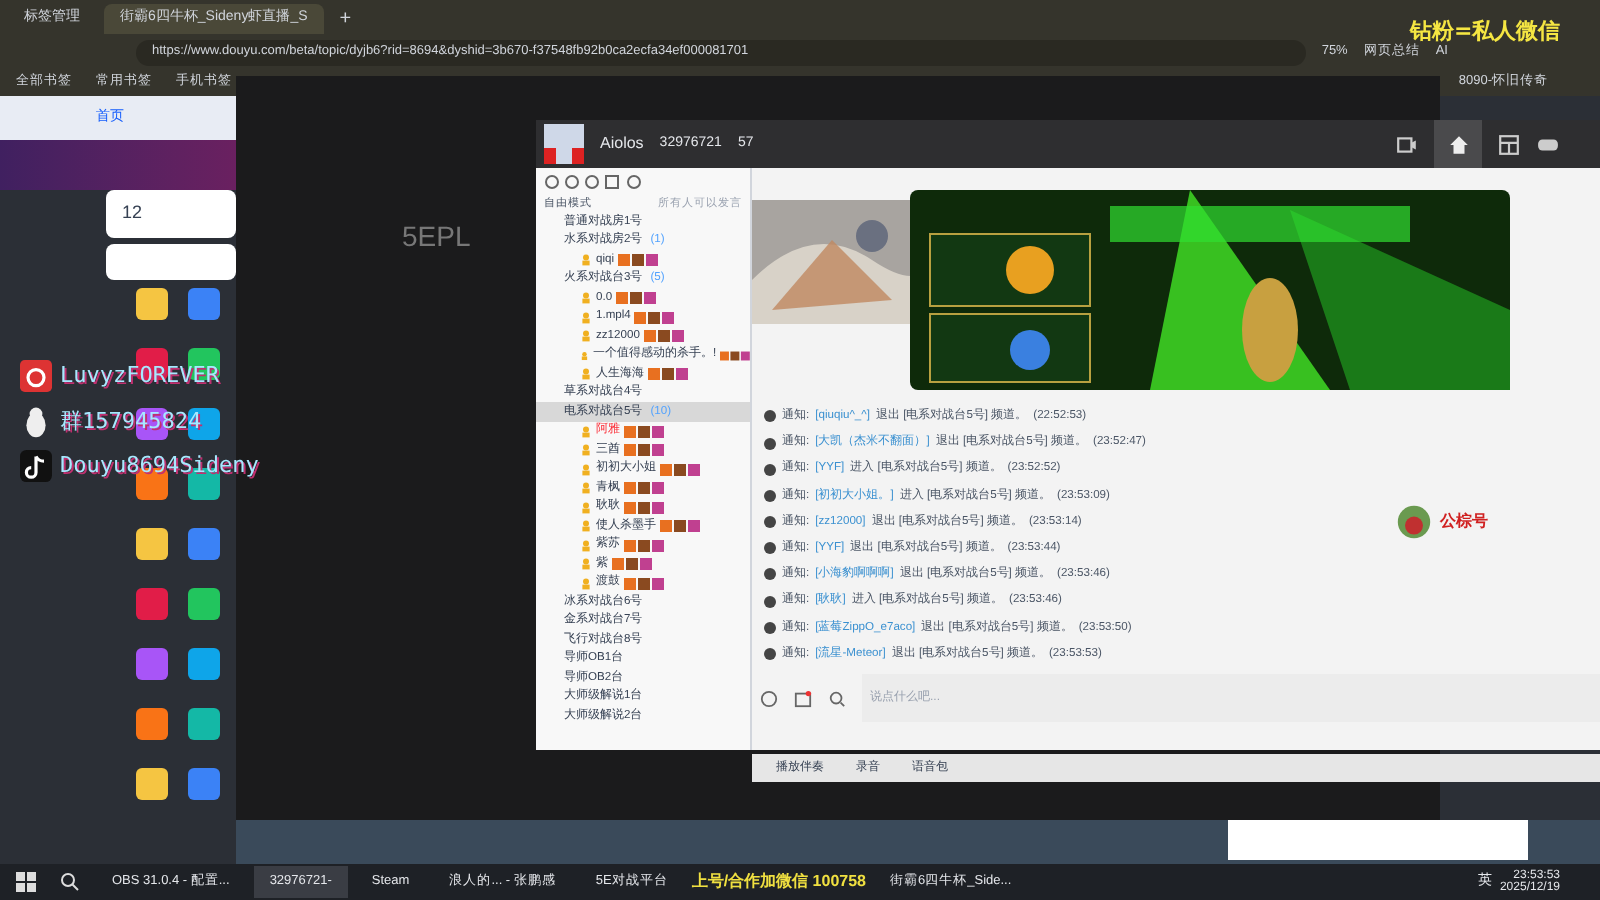  What do you see at coordinates (769, 698) in the screenshot?
I see `emoji-icon` at bounding box center [769, 698].